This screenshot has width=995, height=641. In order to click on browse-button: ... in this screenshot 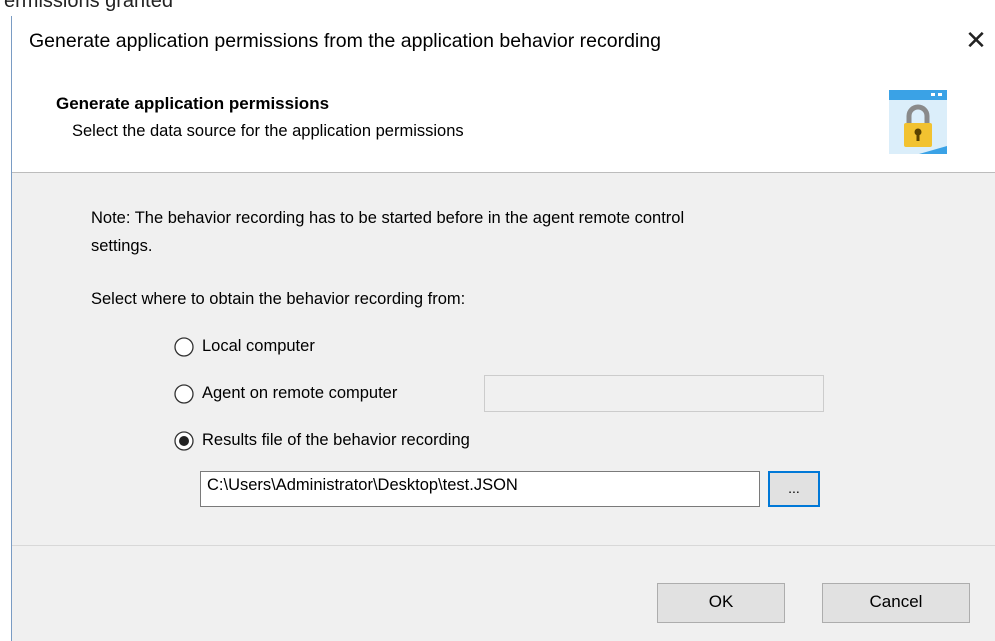, I will do `click(794, 489)`.